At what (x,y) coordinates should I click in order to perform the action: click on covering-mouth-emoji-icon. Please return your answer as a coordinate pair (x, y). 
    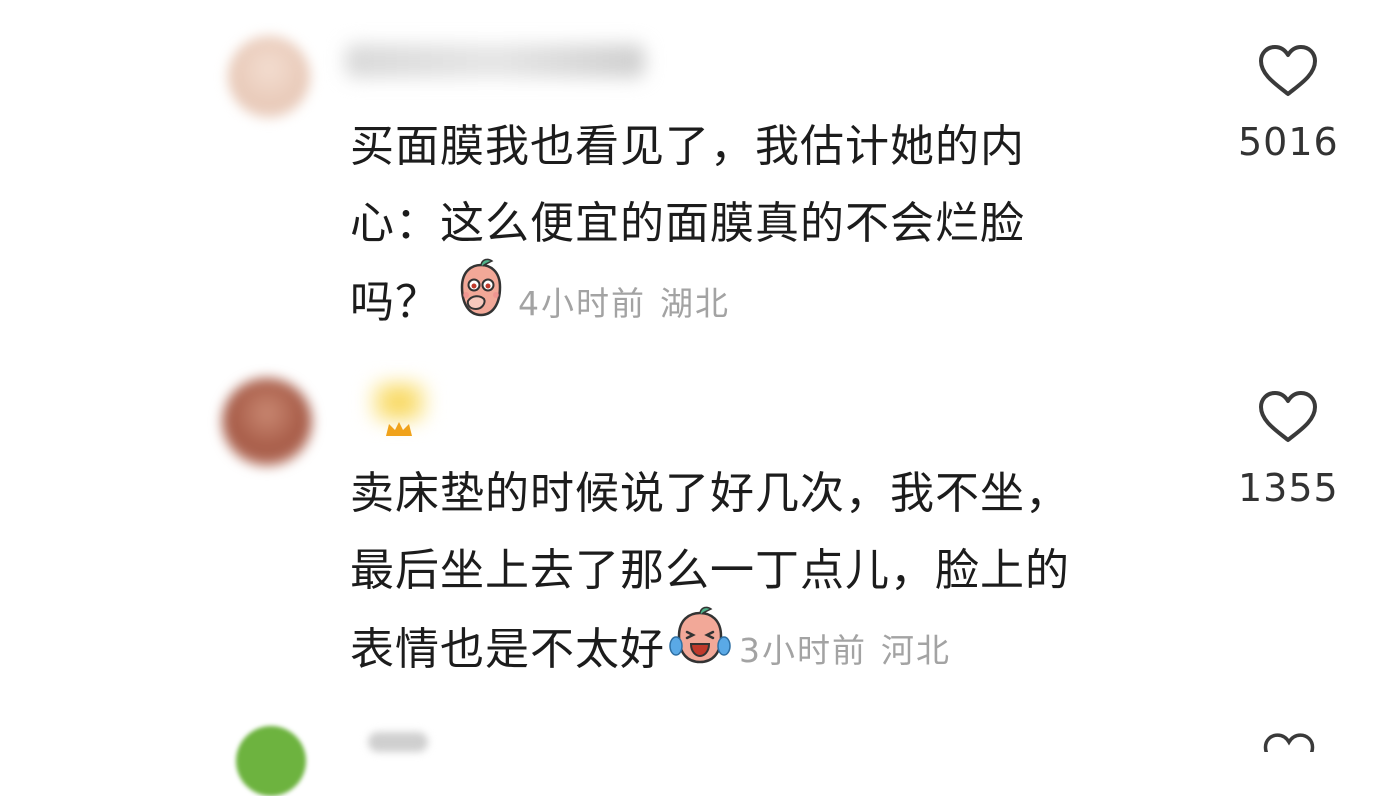
    Looking at the image, I should click on (481, 300).